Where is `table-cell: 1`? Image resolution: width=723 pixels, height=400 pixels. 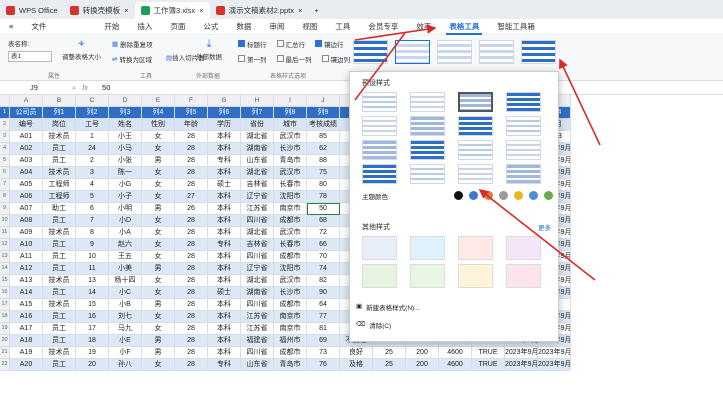 table-cell: 1 is located at coordinates (92, 137).